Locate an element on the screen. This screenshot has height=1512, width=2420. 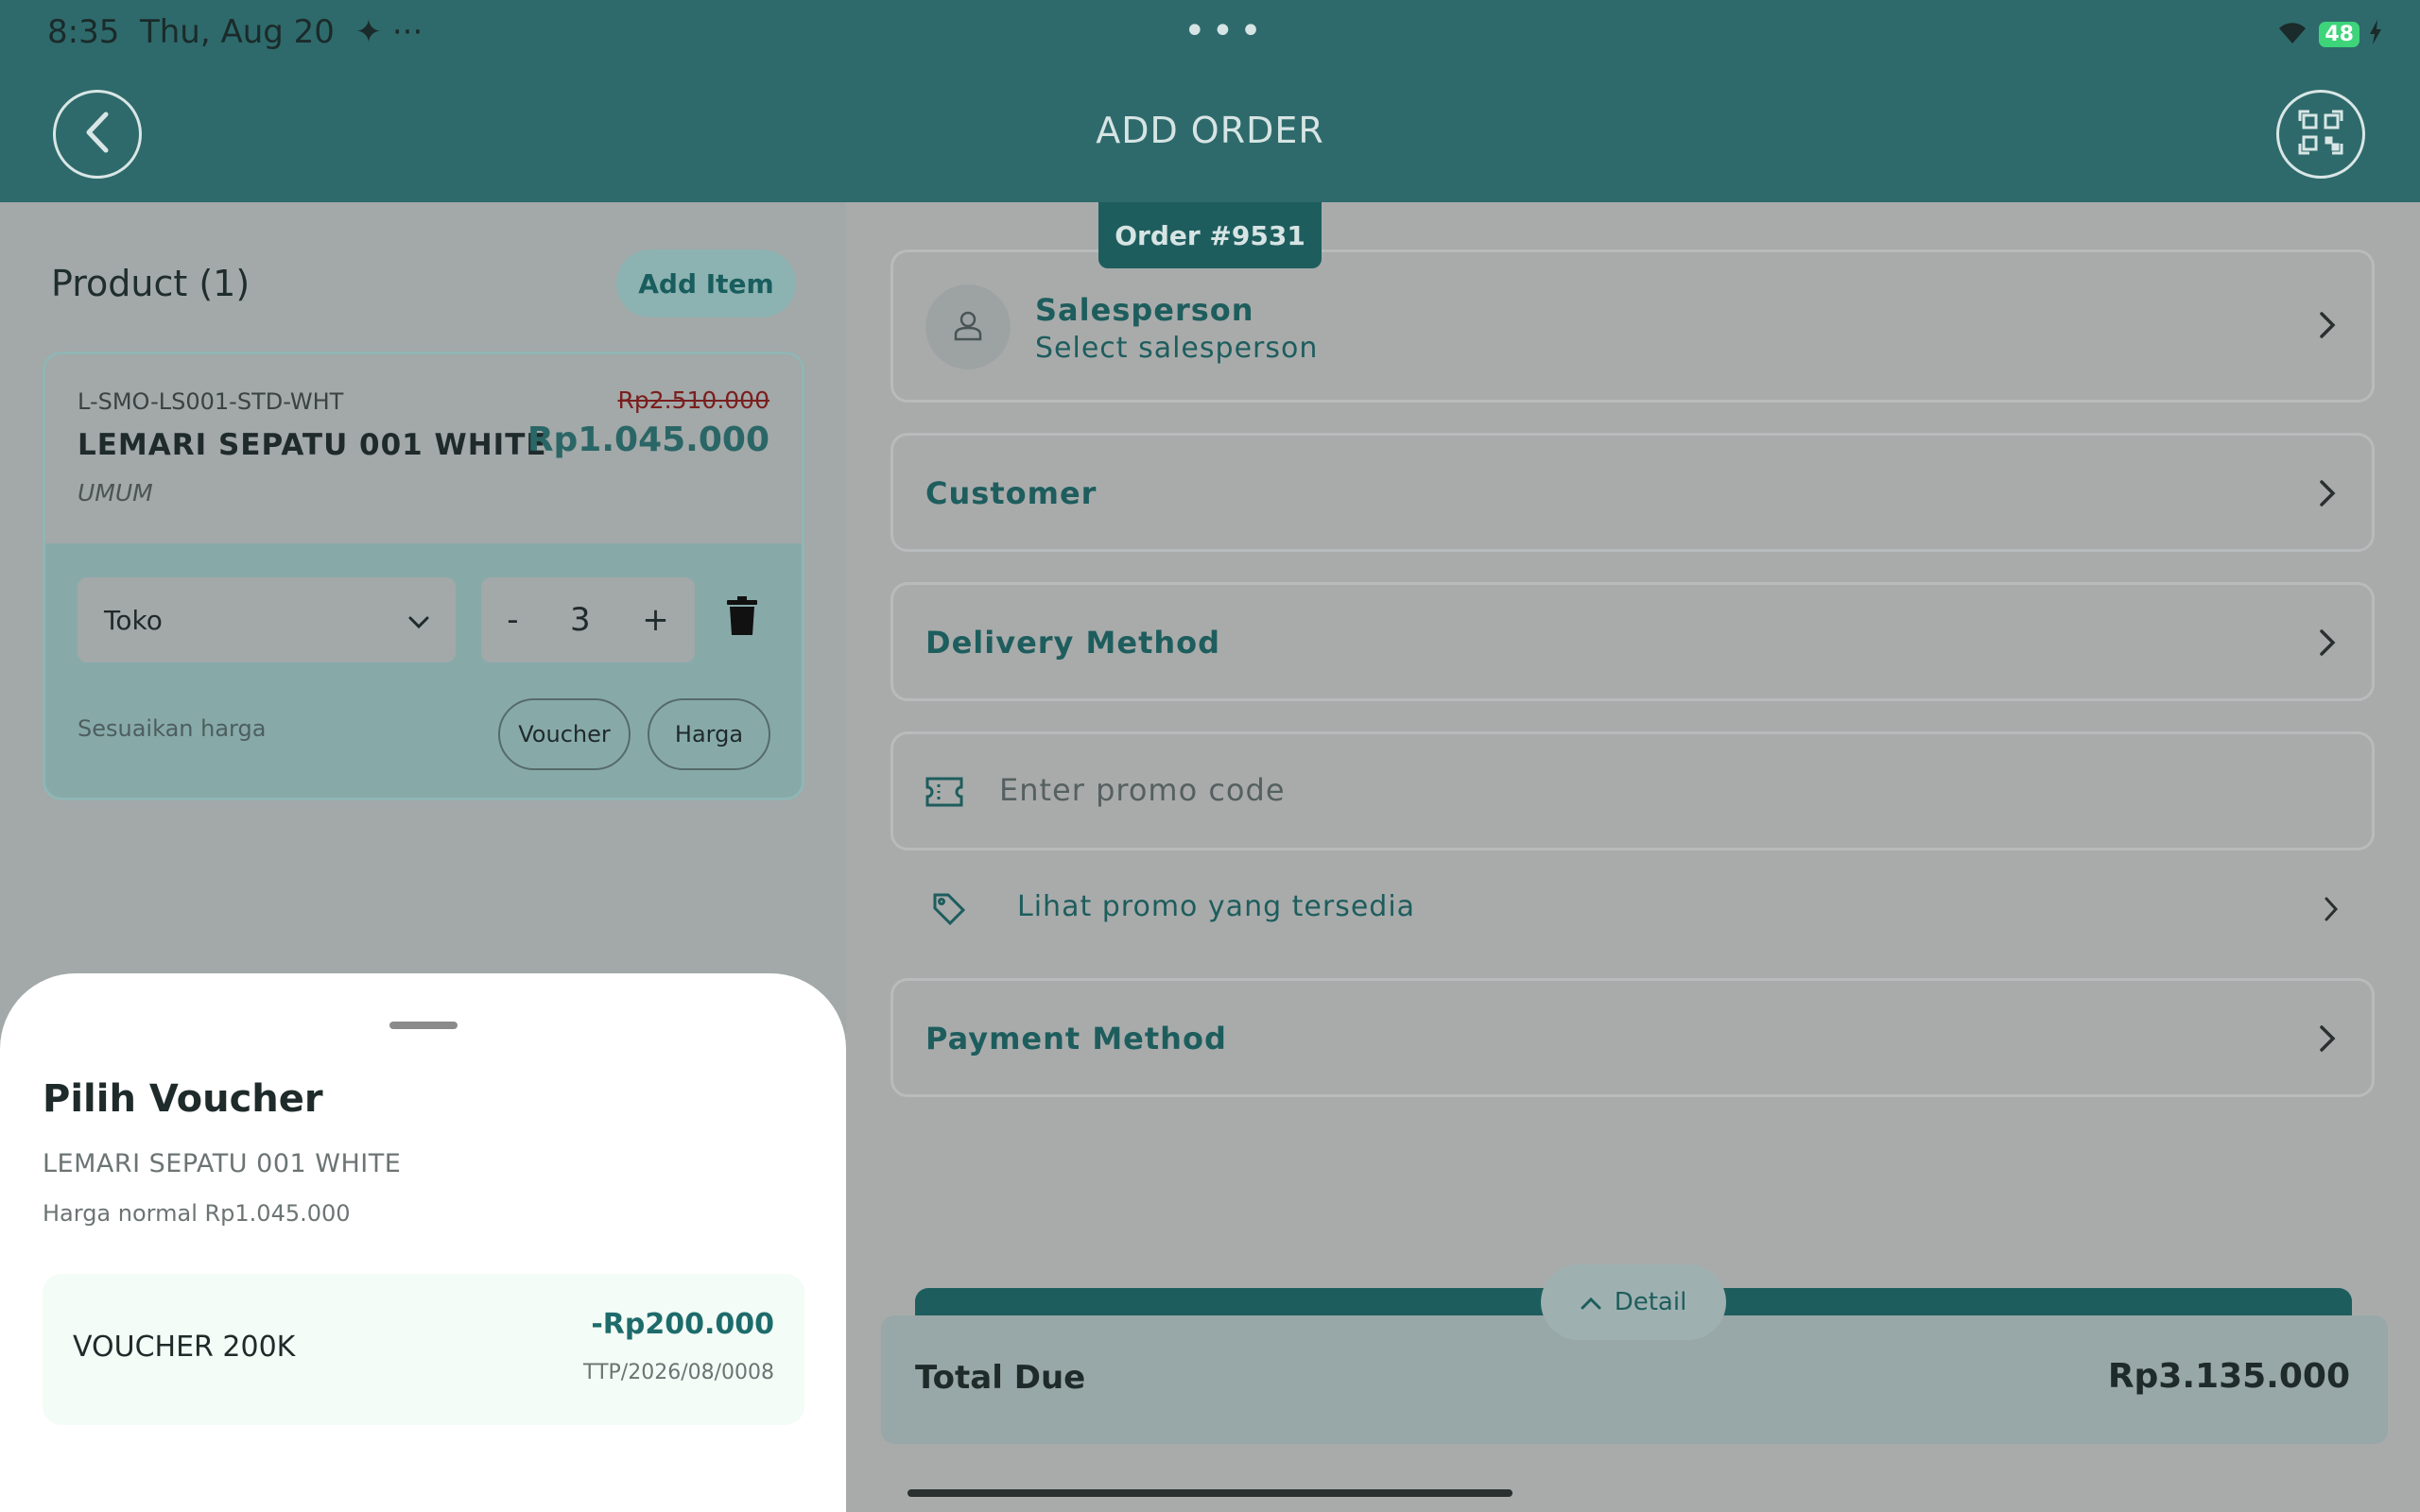
status-date: Thu, Aug 20 is located at coordinates (237, 32).